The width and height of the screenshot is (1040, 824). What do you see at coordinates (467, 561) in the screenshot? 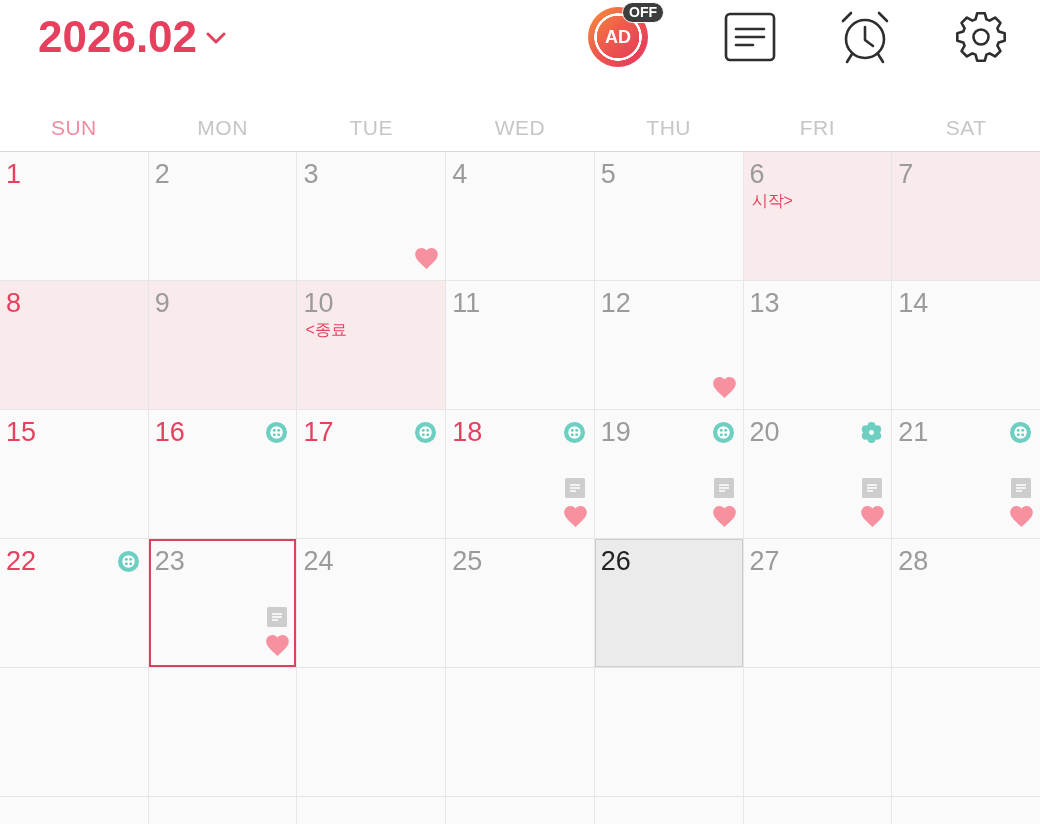
I see `day-number: 25` at bounding box center [467, 561].